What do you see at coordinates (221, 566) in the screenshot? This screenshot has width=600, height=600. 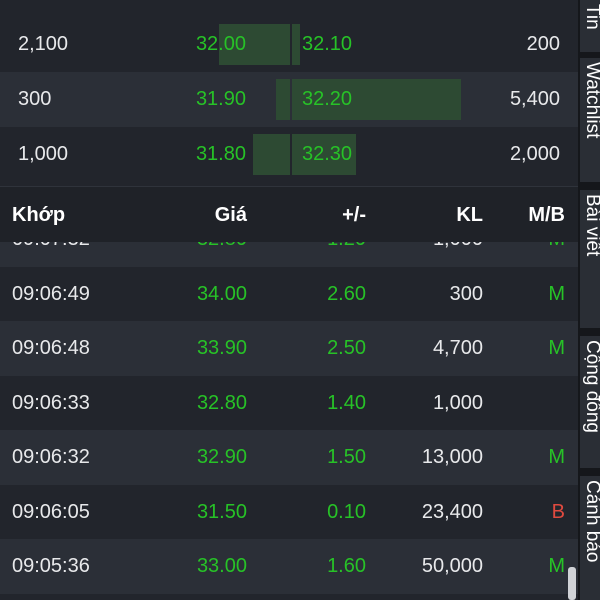 I see `trade-price: 33.00` at bounding box center [221, 566].